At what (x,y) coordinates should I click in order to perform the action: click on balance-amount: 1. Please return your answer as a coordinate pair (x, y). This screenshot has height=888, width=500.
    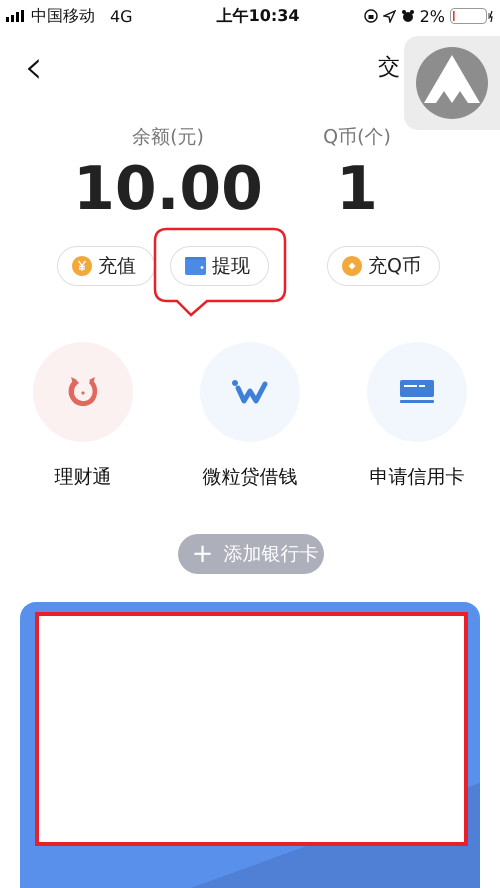
    Looking at the image, I should click on (357, 189).